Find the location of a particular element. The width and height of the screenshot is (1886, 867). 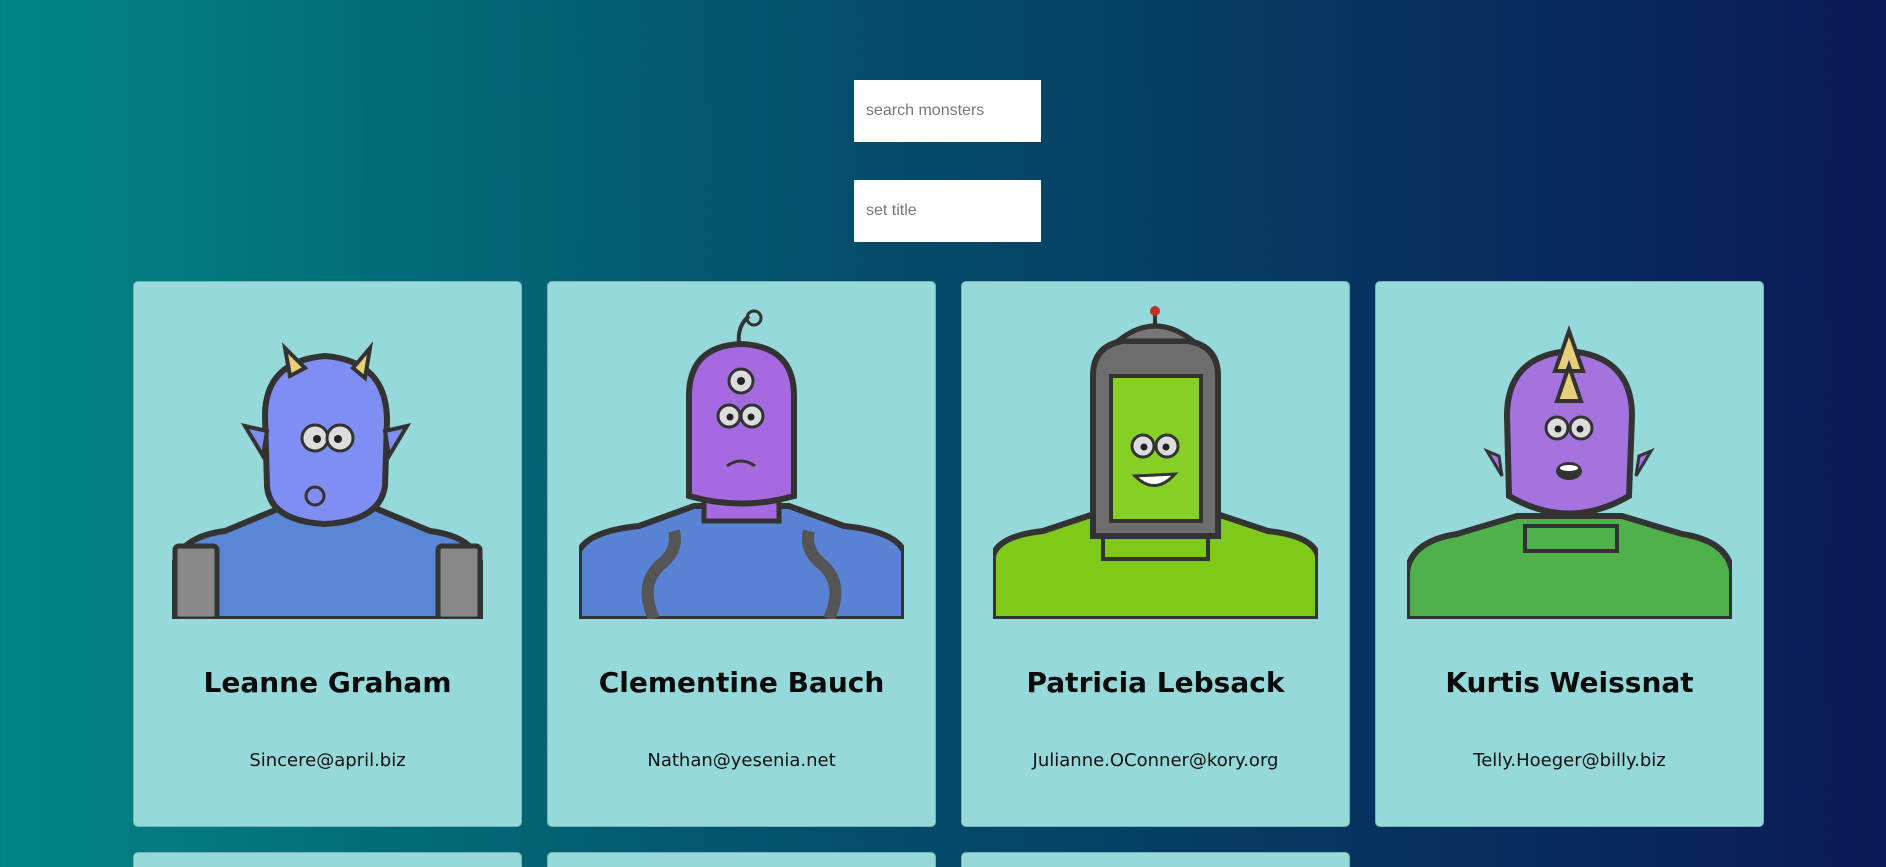

monster-name: Clementine Bauch is located at coordinates (741, 682).